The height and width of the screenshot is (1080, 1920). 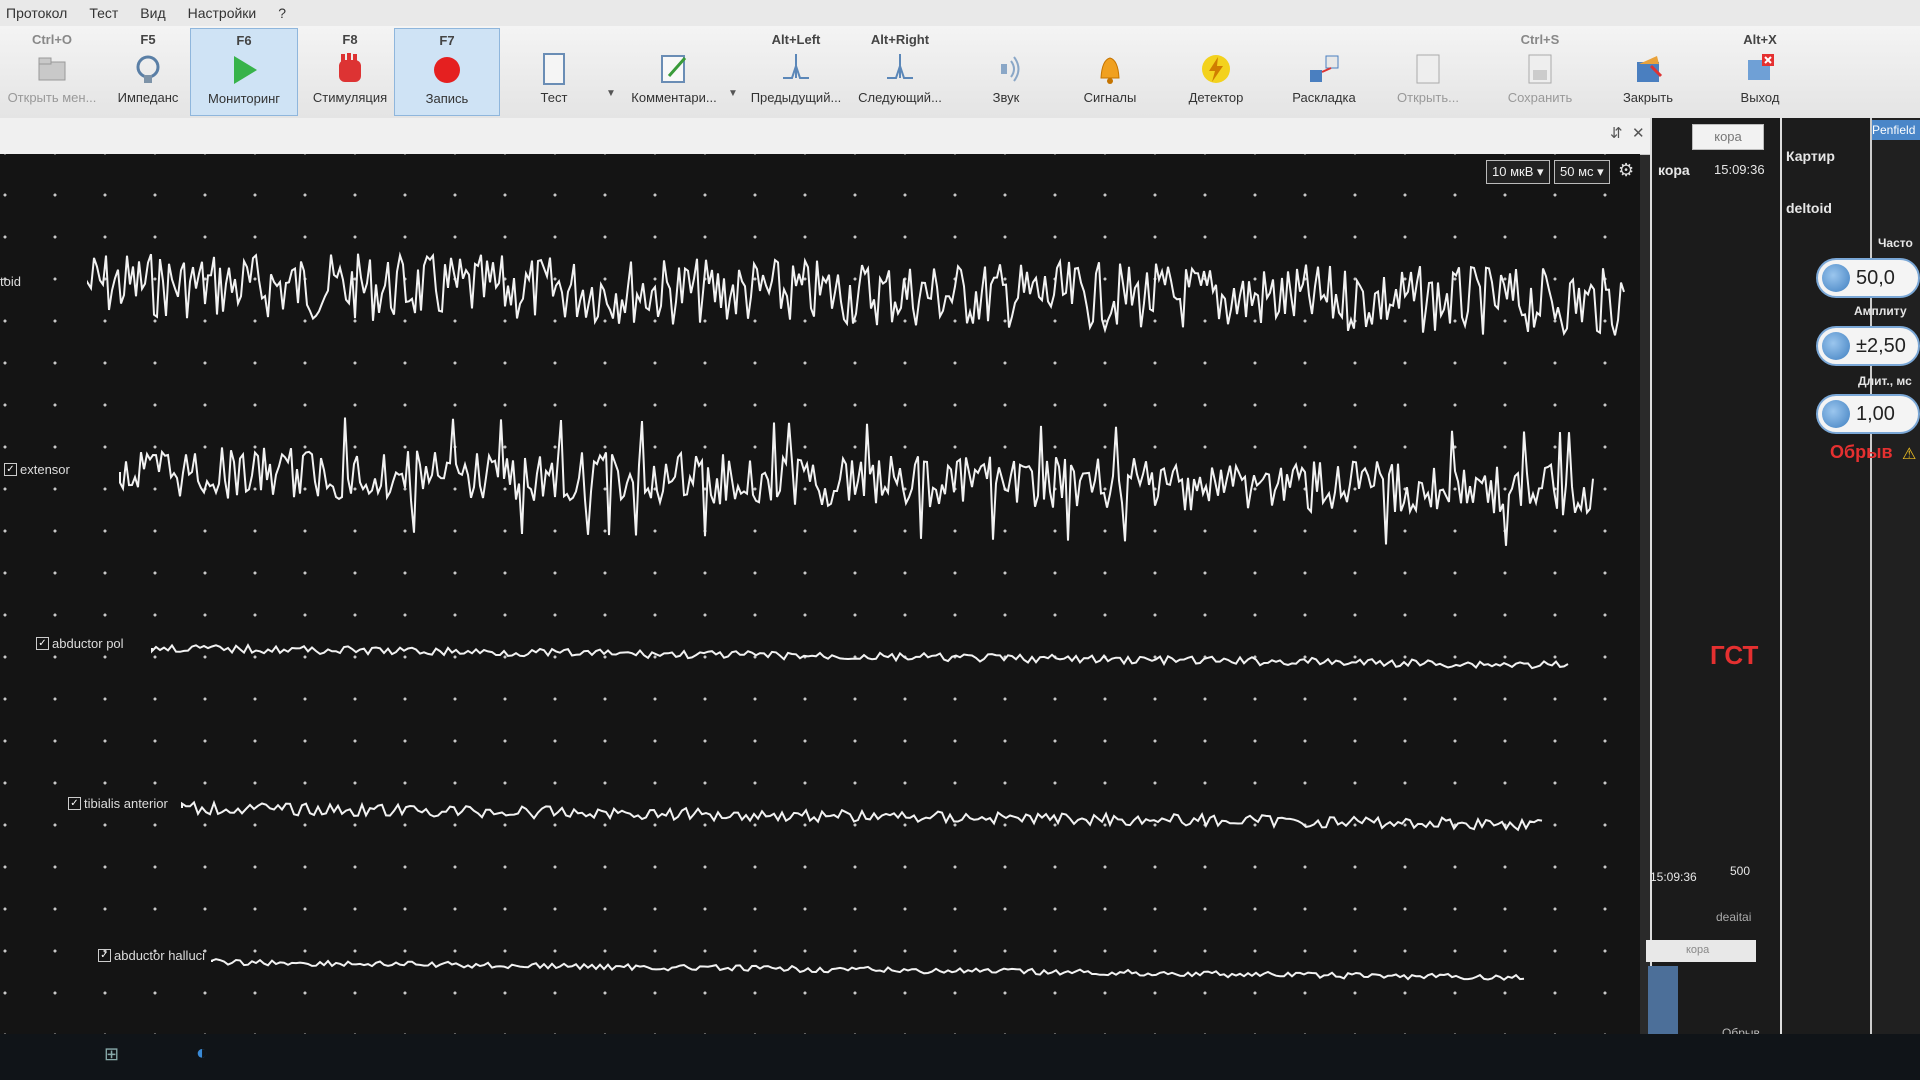 I want to click on record-icon, so click(x=447, y=70).